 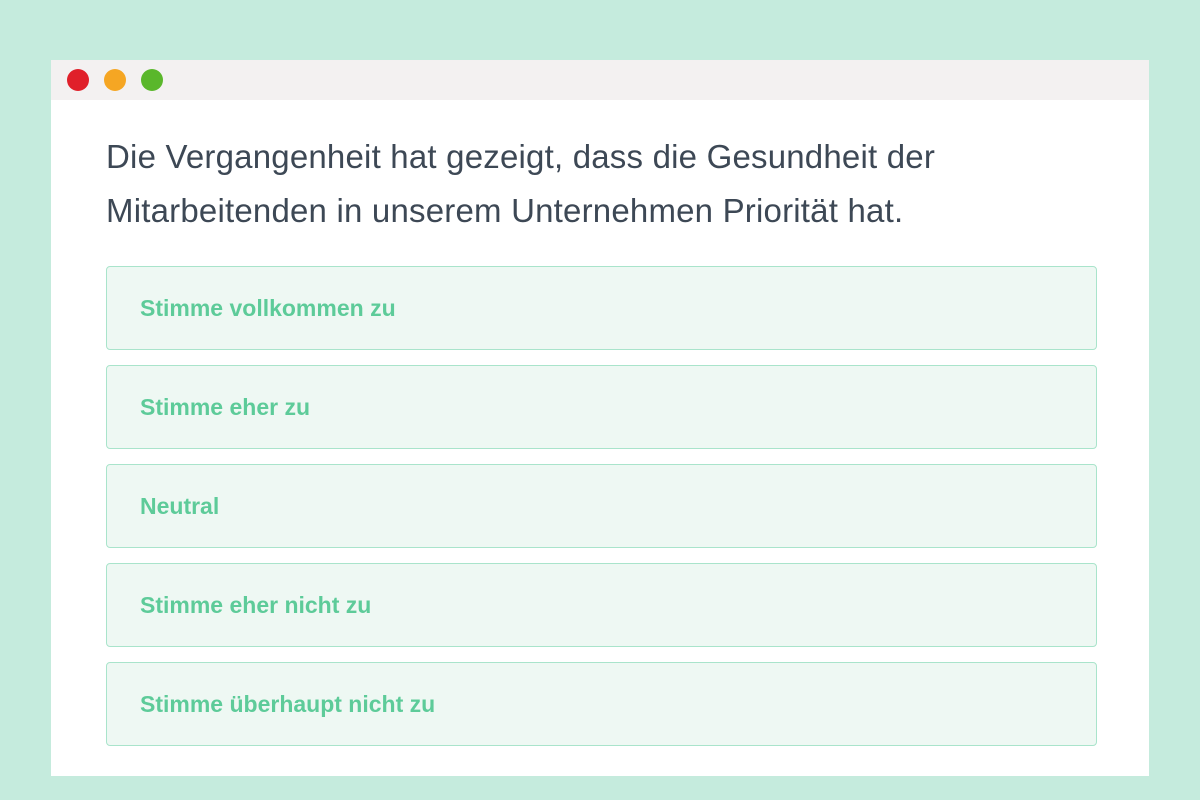 What do you see at coordinates (600, 80) in the screenshot?
I see `window-titlebar` at bounding box center [600, 80].